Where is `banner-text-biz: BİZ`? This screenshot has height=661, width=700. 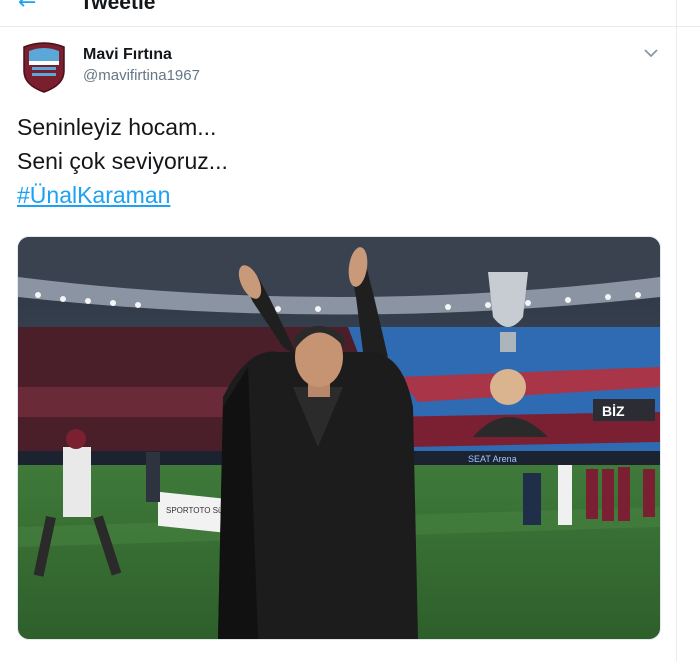
banner-text-biz: BİZ is located at coordinates (613, 411).